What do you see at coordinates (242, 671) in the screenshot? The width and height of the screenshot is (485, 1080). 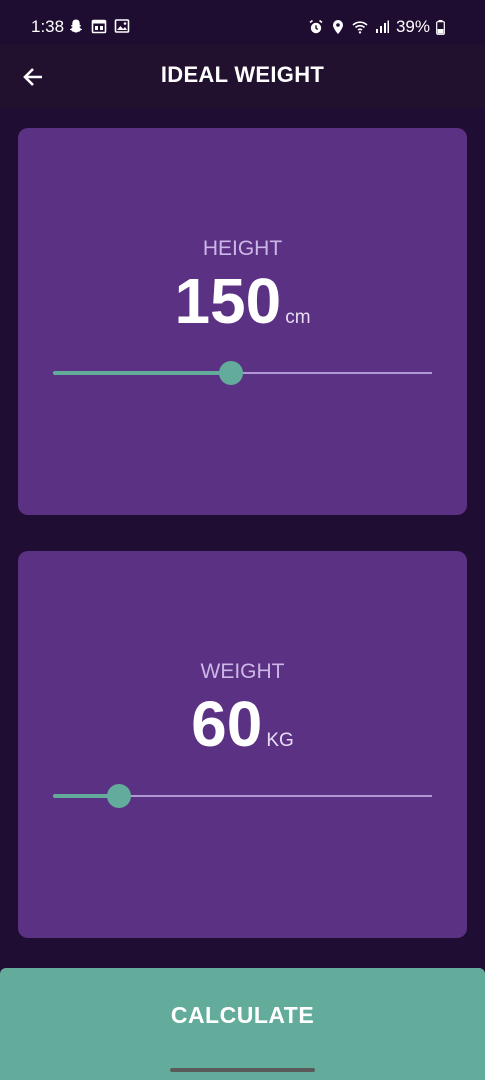 I see `weight-label: WEIGHT` at bounding box center [242, 671].